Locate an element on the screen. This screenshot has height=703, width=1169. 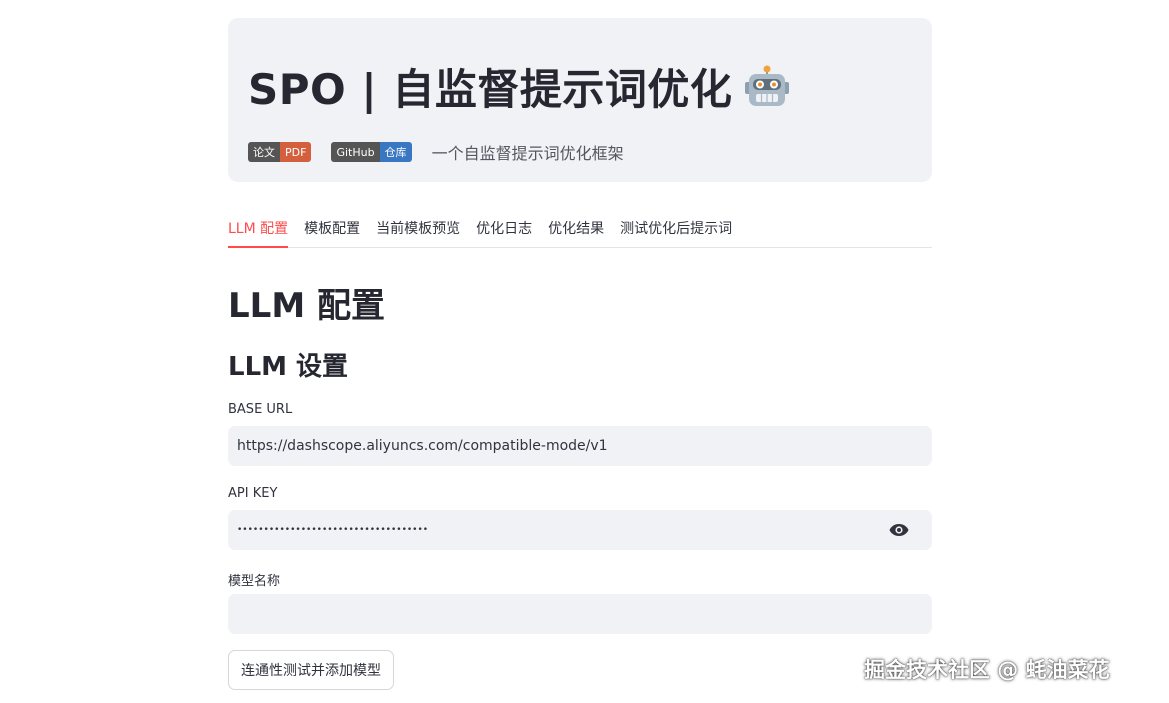
page-title-text: SPO | 自监督提示词优化 is located at coordinates (490, 89).